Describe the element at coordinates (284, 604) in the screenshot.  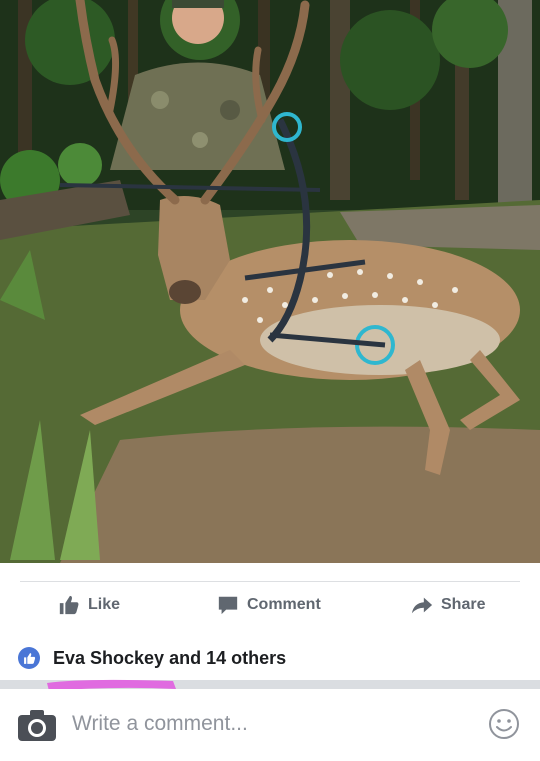
I see `comment-label: Comment` at that location.